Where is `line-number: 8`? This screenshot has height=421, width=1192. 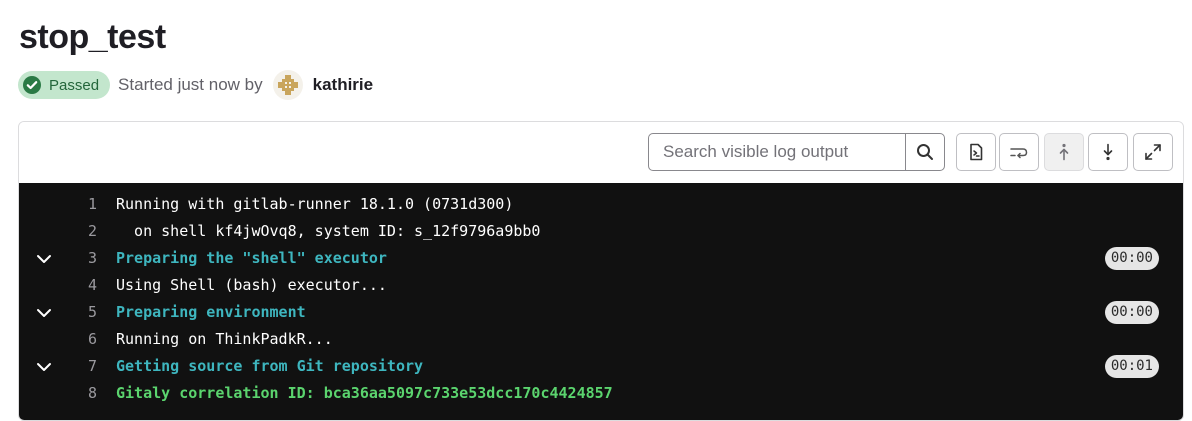
line-number: 8 is located at coordinates (58, 393).